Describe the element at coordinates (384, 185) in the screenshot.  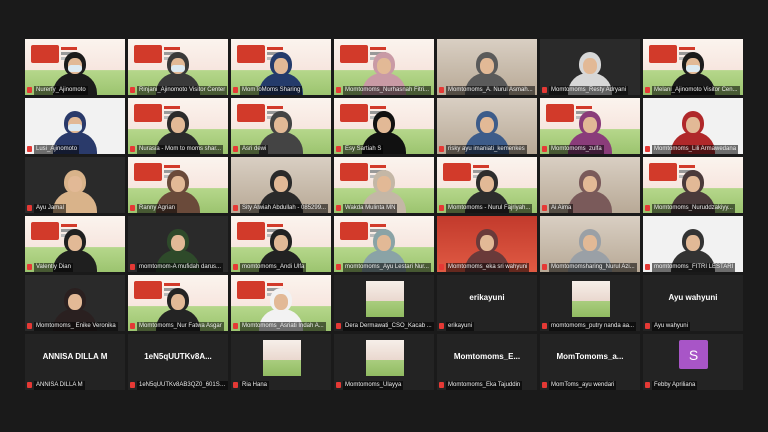
I see `participant-tile: Wakda Mulinta MN` at that location.